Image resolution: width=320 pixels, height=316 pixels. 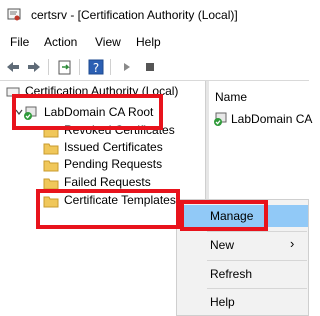 What do you see at coordinates (292, 243) in the screenshot?
I see `submenu-arrow-icon: ›` at bounding box center [292, 243].